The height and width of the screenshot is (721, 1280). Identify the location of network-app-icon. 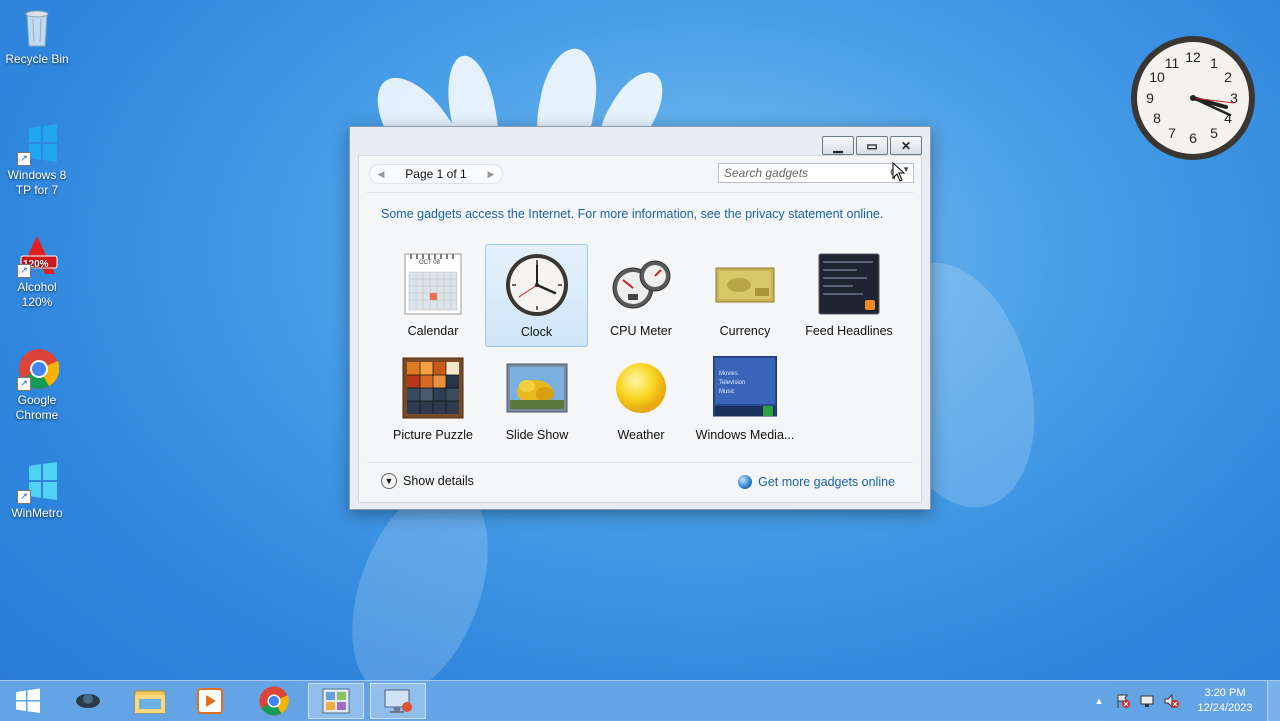
(88, 701).